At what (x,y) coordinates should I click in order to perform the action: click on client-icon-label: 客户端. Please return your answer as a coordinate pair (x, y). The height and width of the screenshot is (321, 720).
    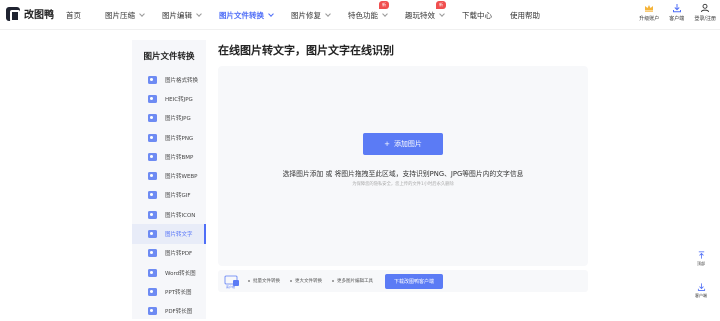
    Looking at the image, I should click on (231, 287).